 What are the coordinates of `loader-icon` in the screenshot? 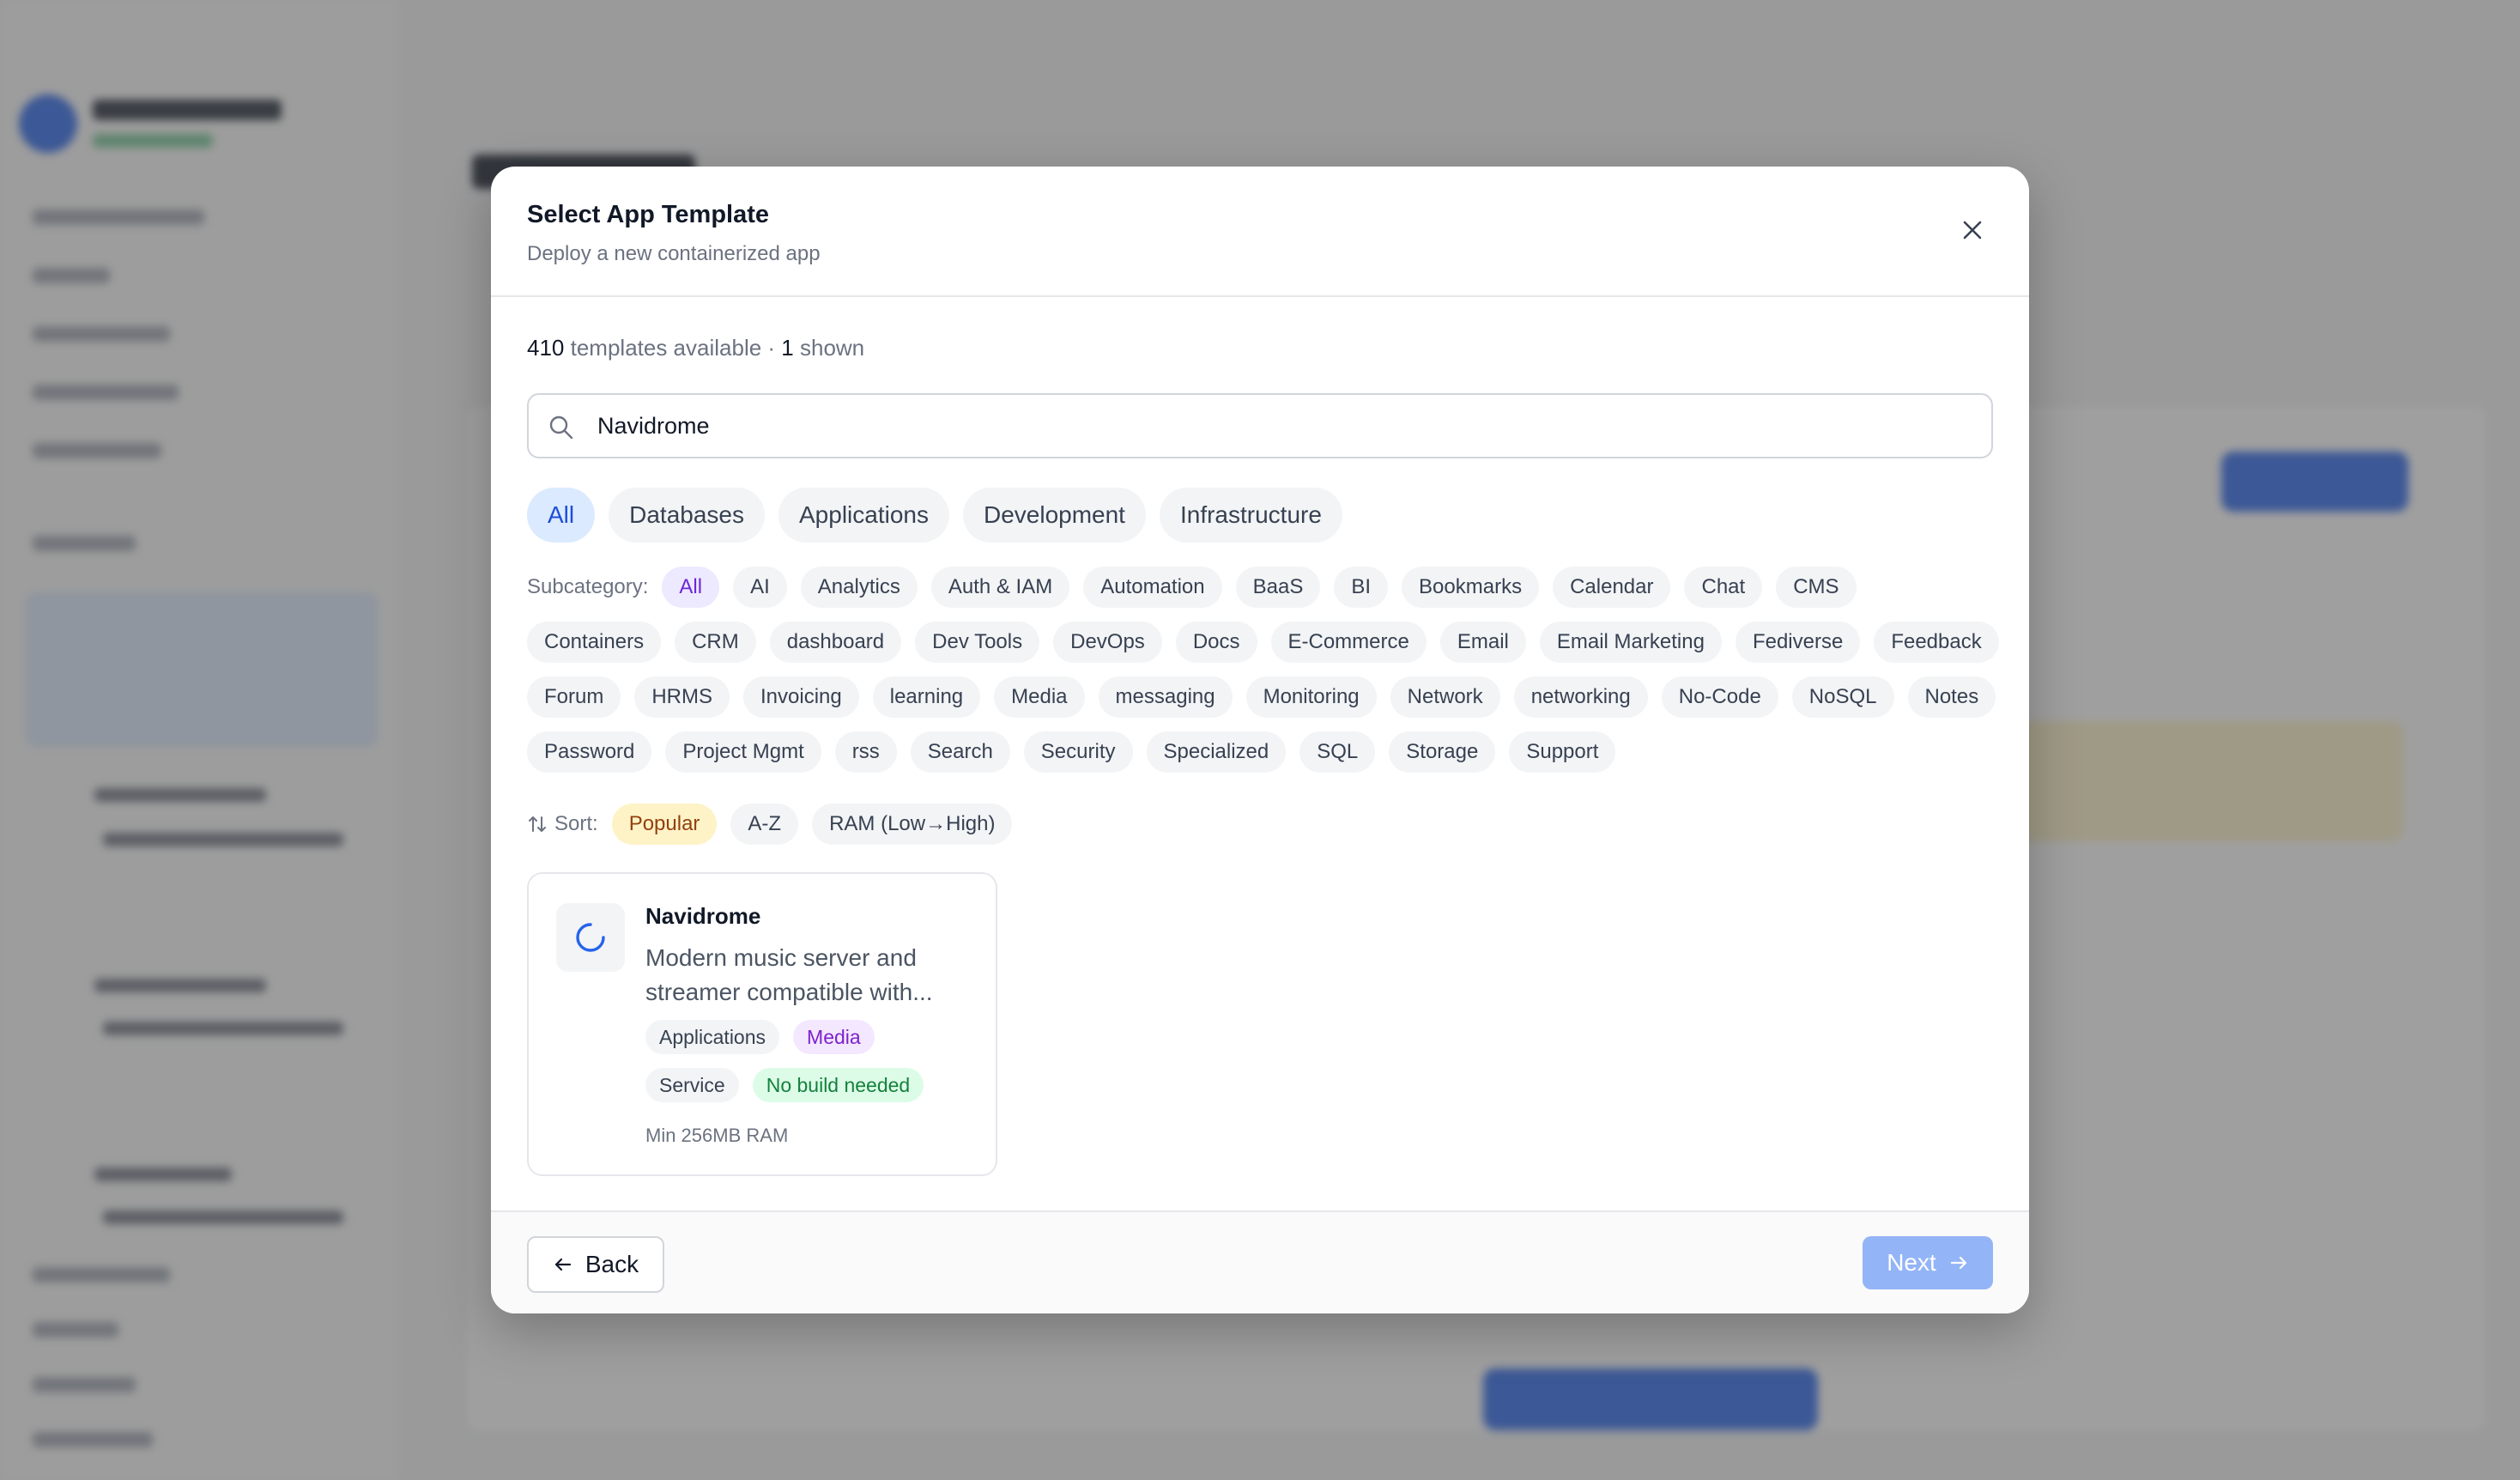 It's located at (591, 937).